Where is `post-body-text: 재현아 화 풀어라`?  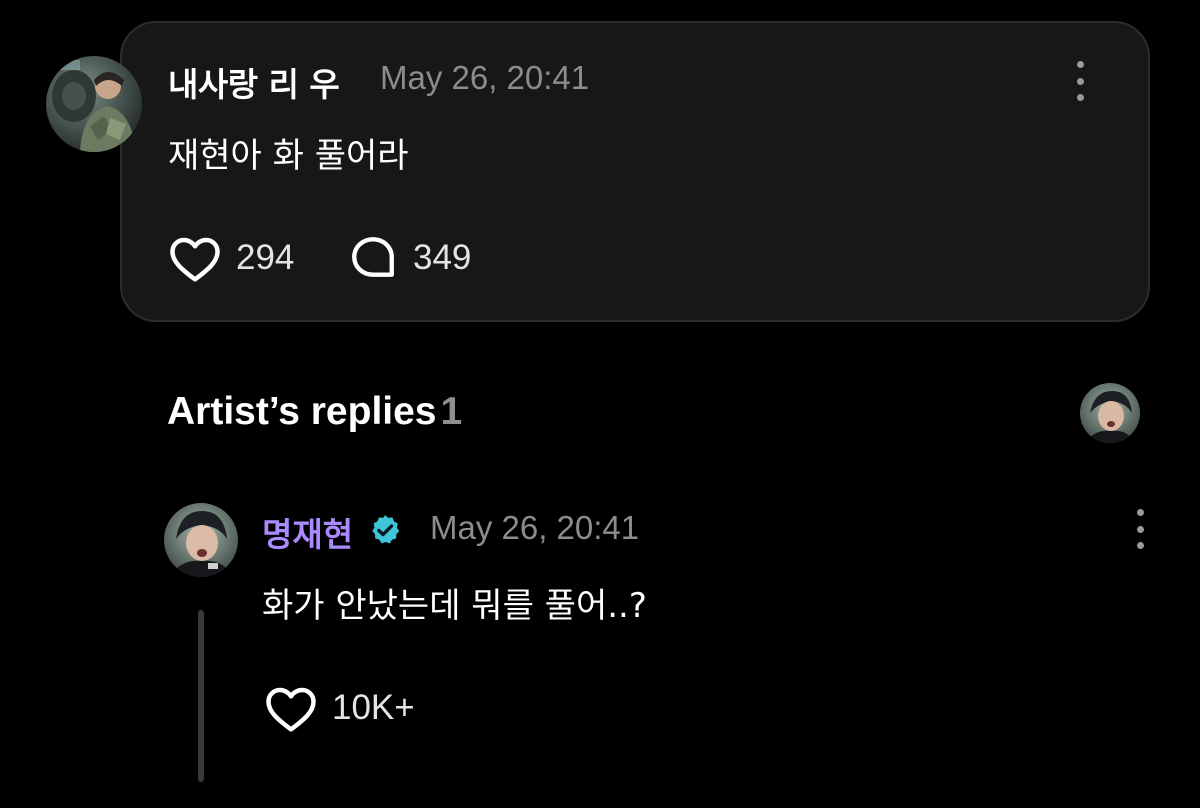 post-body-text: 재현아 화 풀어라 is located at coordinates (288, 156).